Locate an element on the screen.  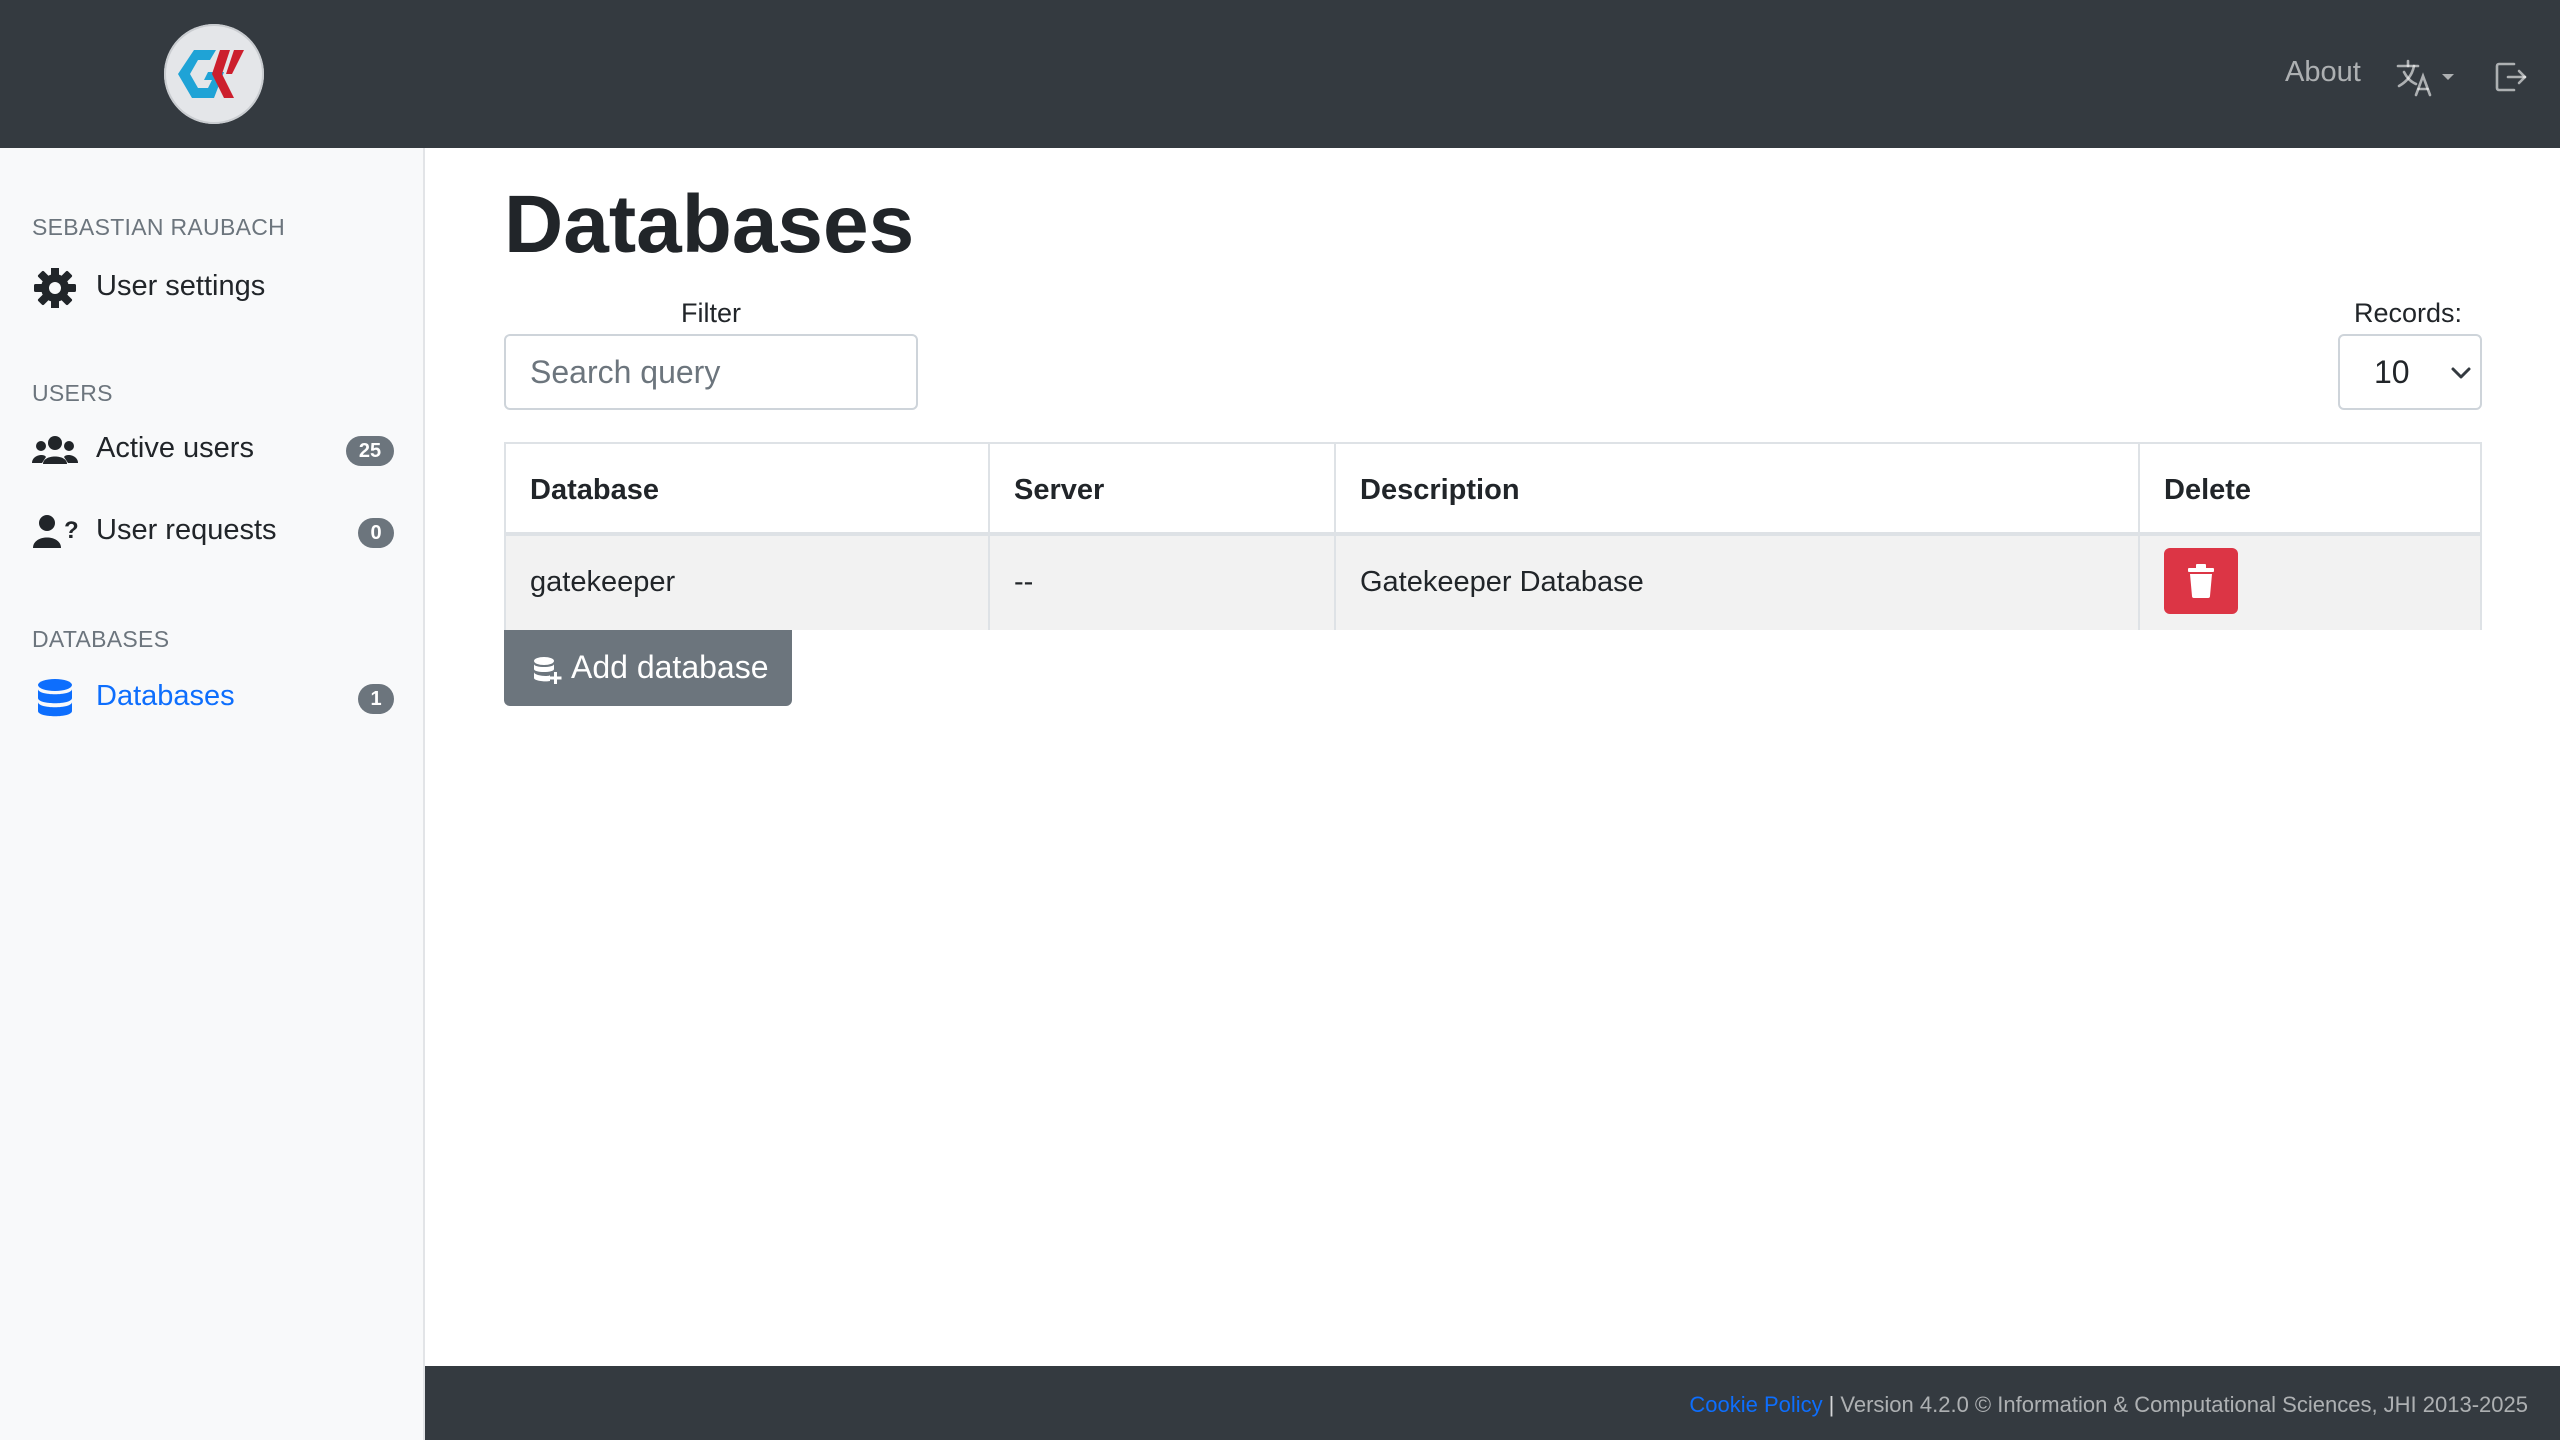
cell-delete is located at coordinates (2310, 583).